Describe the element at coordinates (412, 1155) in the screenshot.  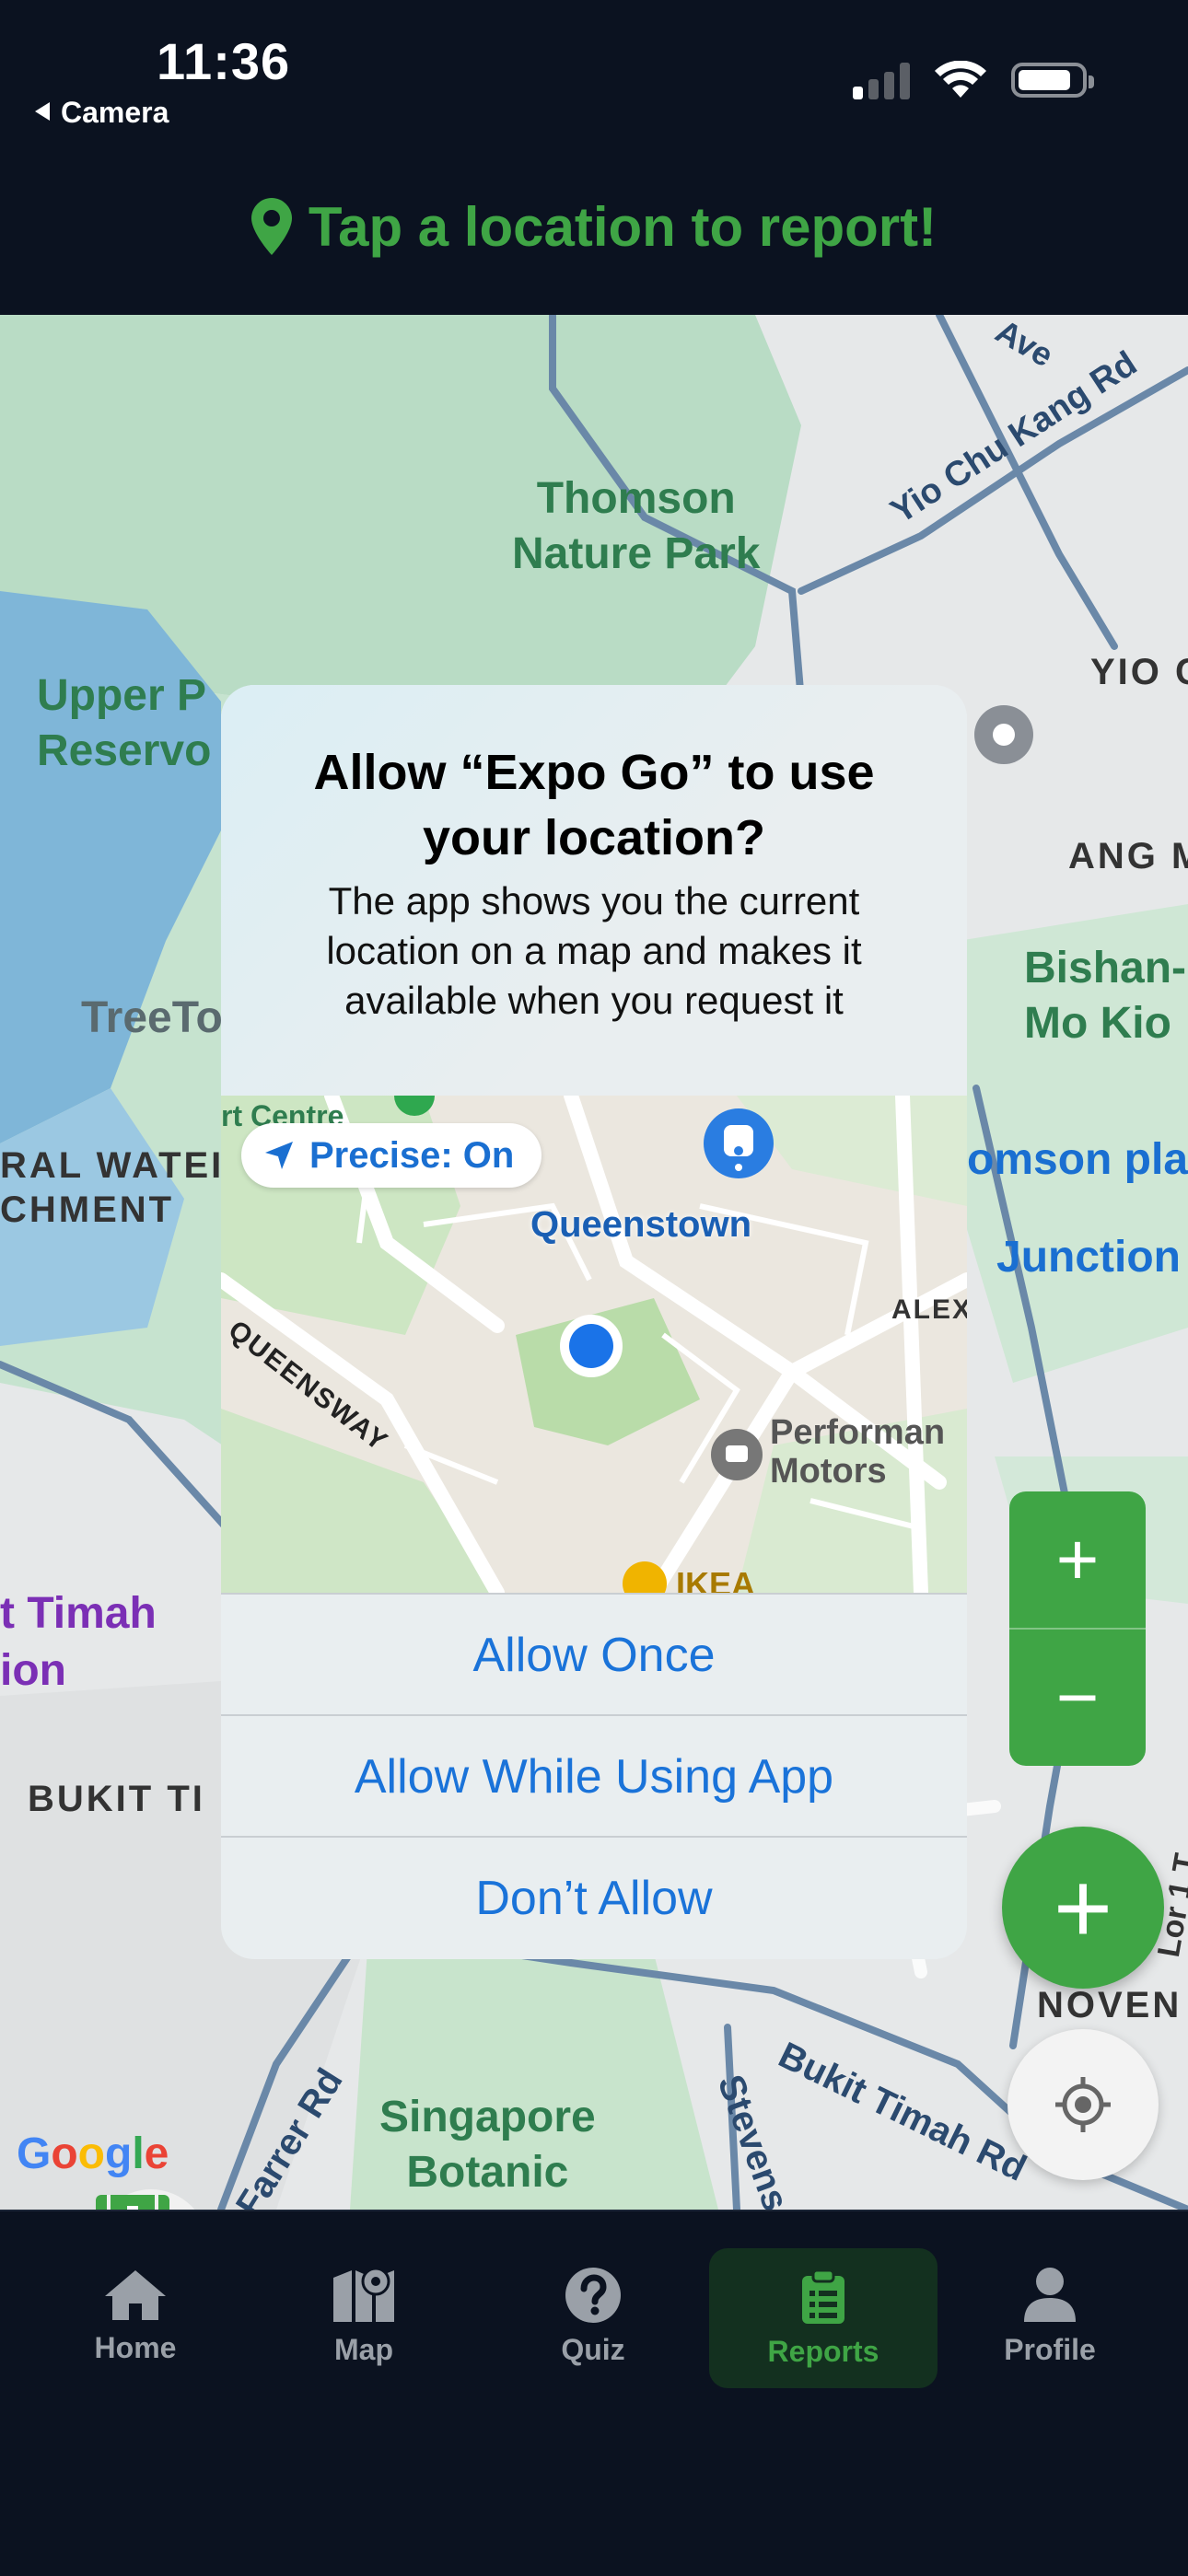
I see `precise-label: Precise: On` at that location.